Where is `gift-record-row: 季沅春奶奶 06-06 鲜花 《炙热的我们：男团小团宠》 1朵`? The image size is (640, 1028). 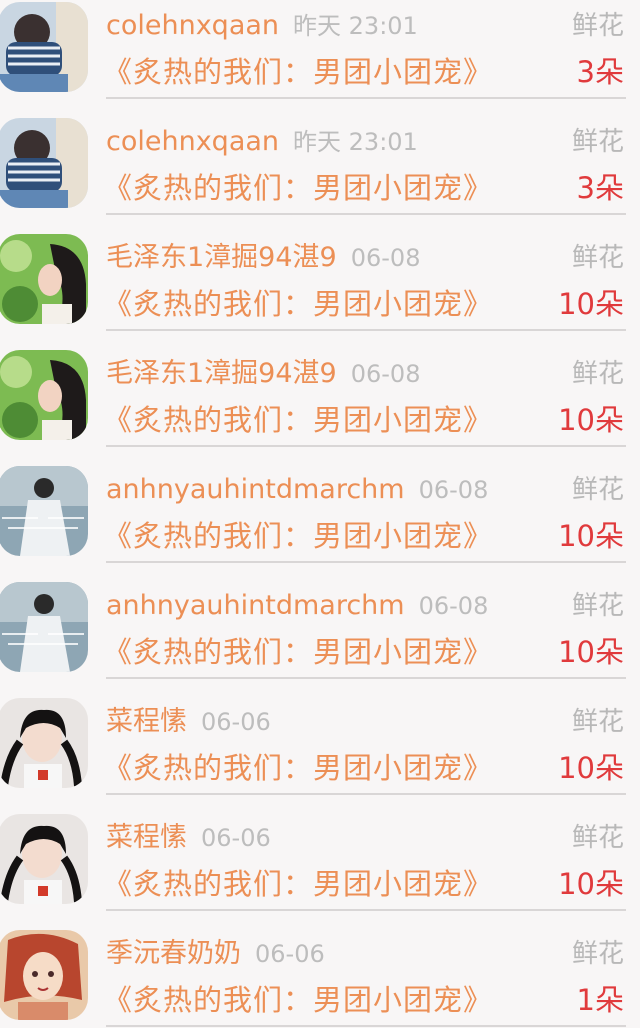
gift-record-row: 季沅春奶奶 06-06 鲜花 《炙热的我们：男团小团宠》 1朵 is located at coordinates (320, 969).